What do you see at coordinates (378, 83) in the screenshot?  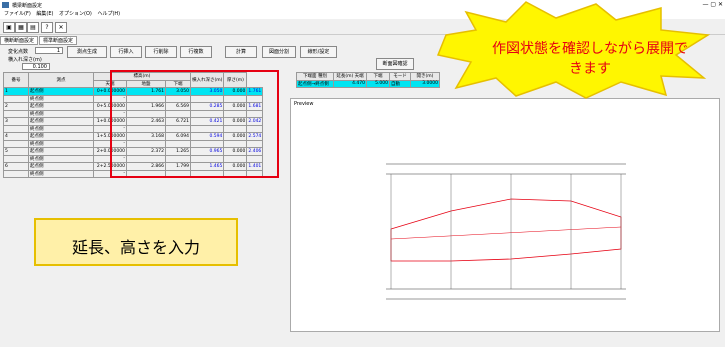 I see `r1-bottom: 5.000` at bounding box center [378, 83].